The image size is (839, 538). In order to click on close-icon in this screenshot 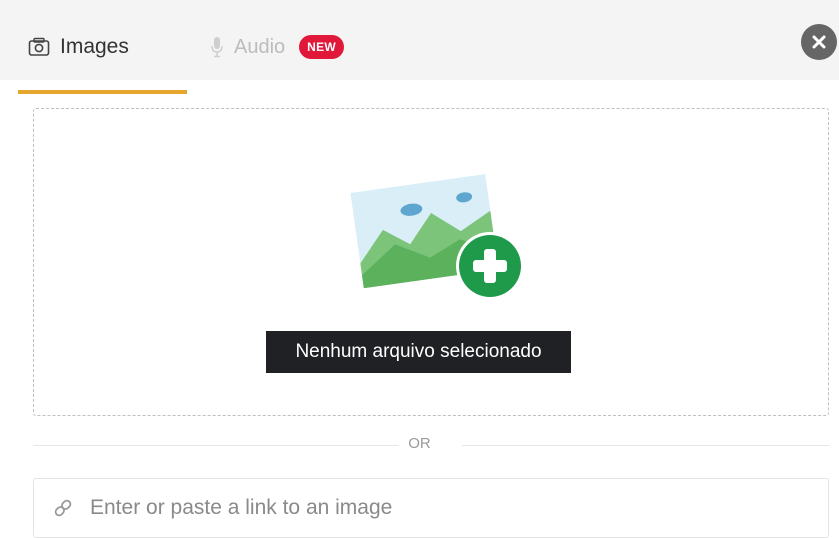, I will do `click(819, 42)`.